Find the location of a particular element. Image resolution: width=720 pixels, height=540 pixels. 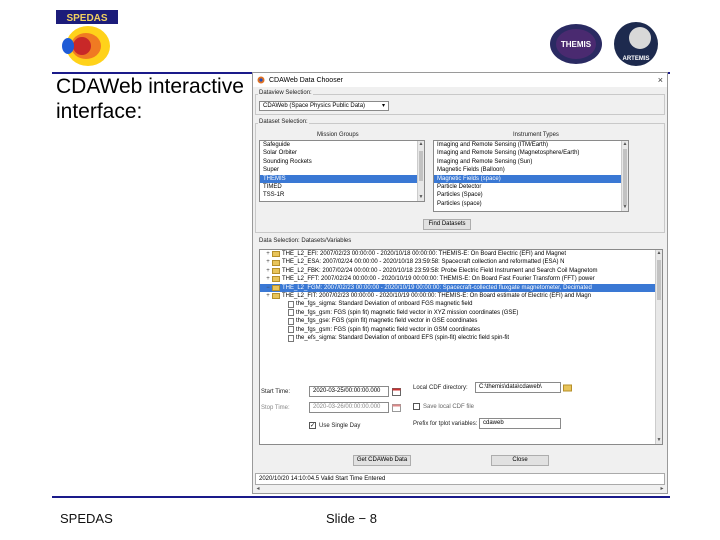

save-local-cdf-label: Save local CDF file is located at coordinates (449, 407).